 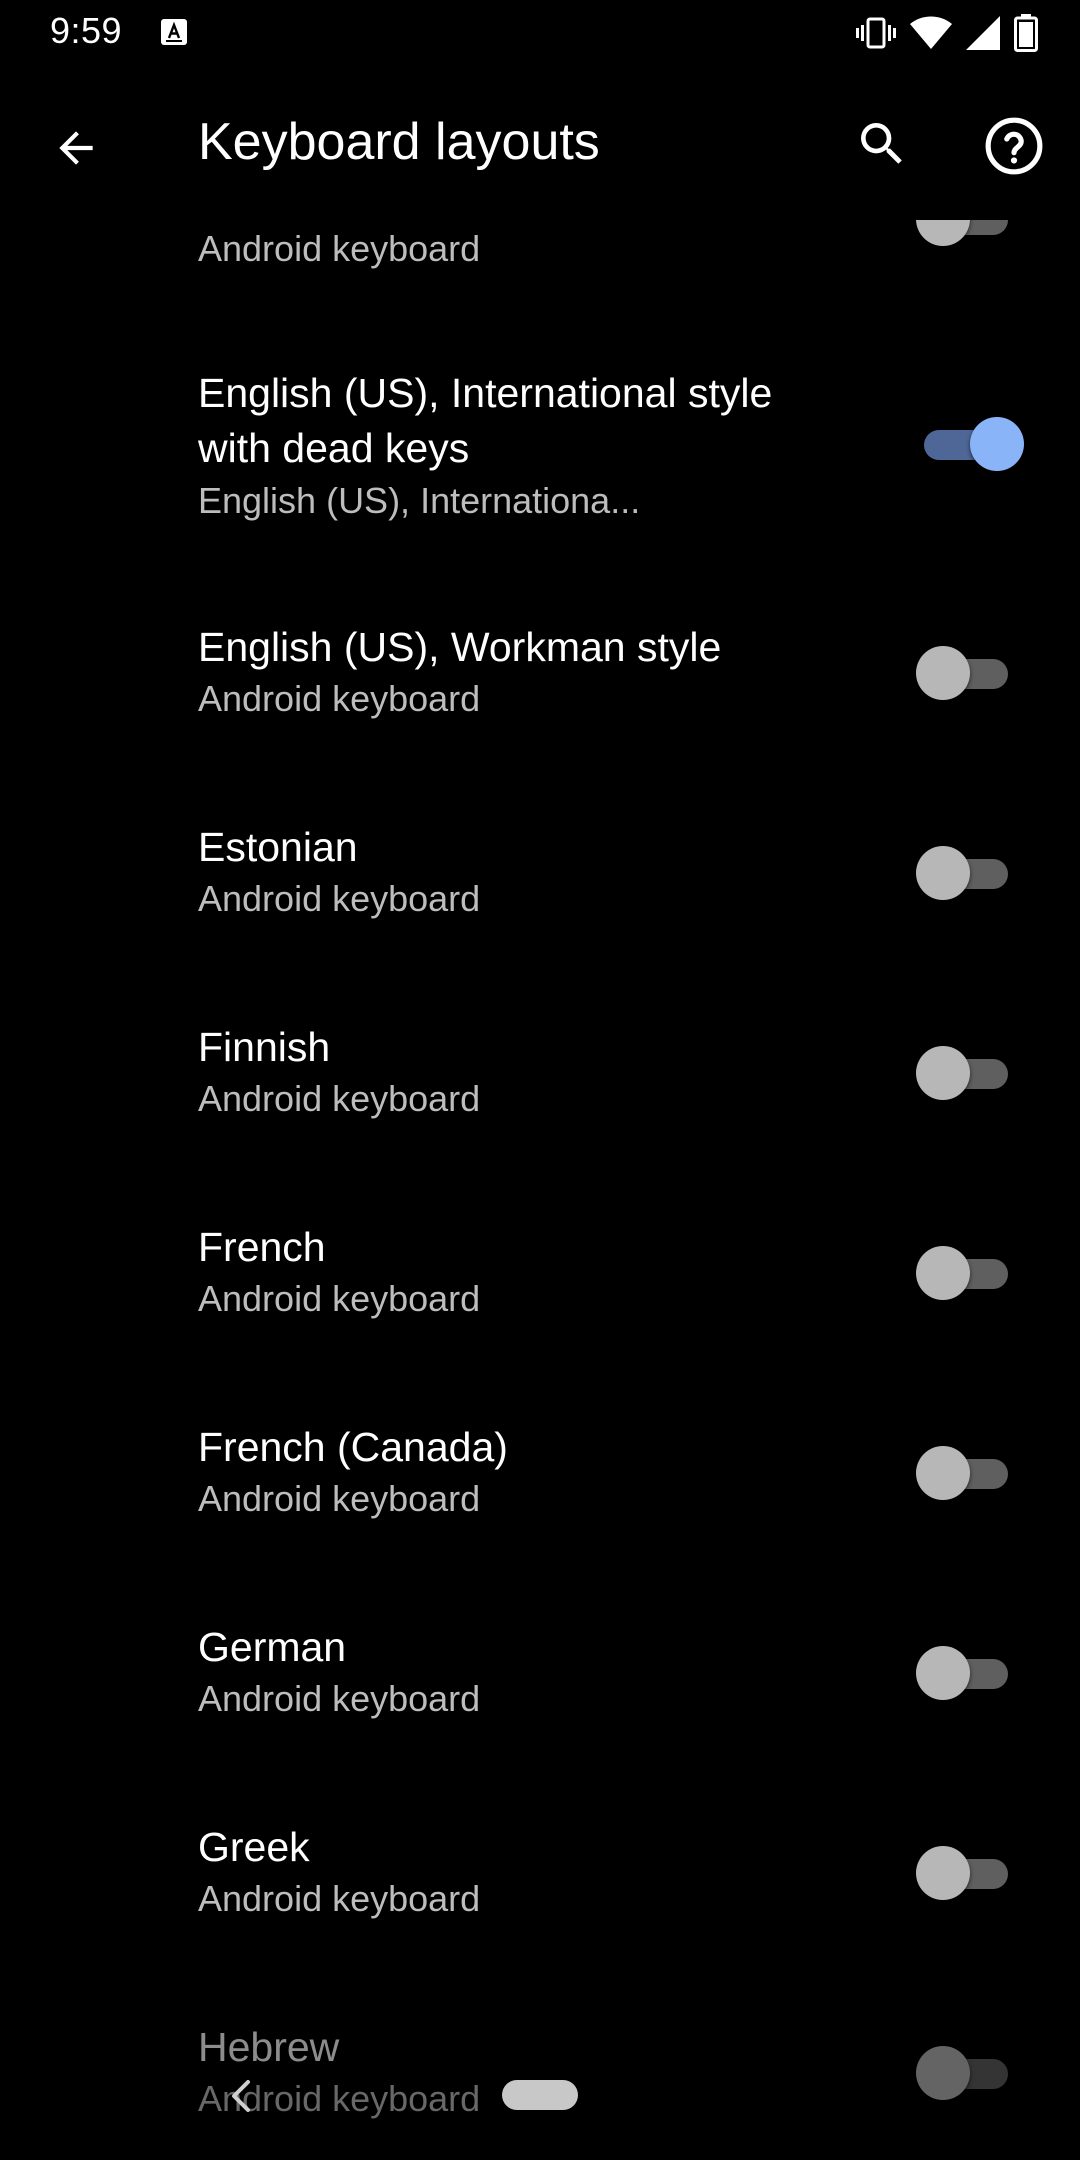 I want to click on status-time: 9:59, so click(x=86, y=30).